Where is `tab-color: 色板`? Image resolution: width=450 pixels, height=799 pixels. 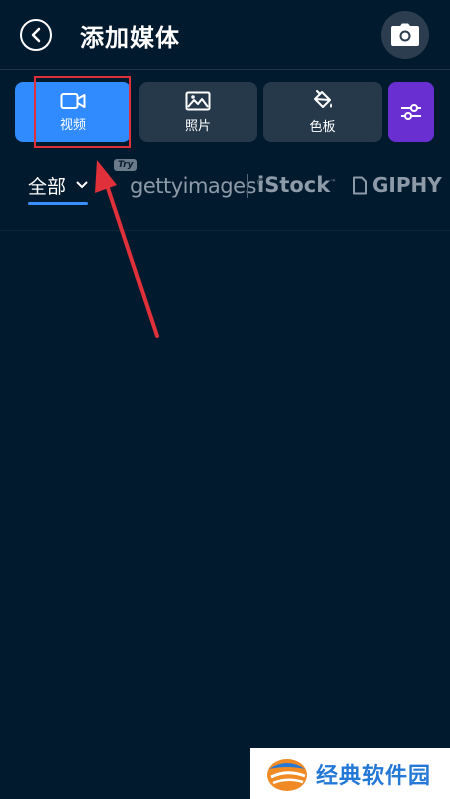
tab-color: 色板 is located at coordinates (322, 112).